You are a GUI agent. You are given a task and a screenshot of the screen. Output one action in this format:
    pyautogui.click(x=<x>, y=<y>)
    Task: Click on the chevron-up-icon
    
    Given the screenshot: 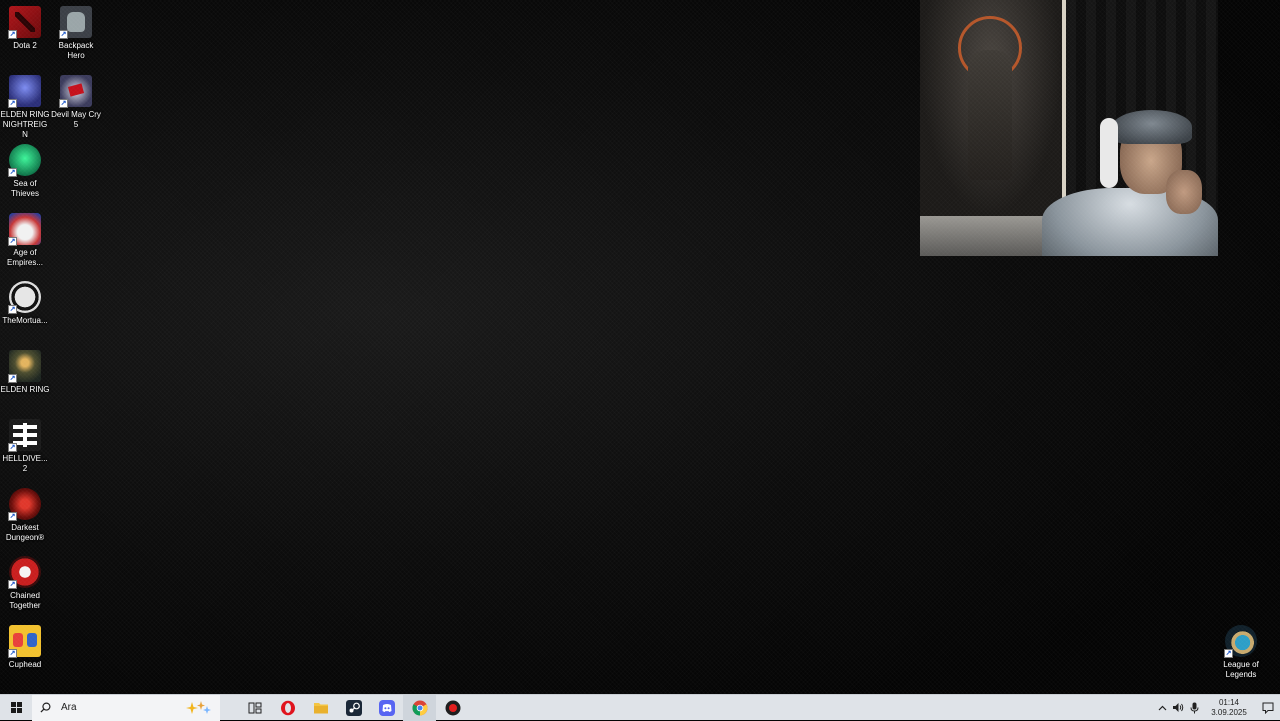 What is the action you would take?
    pyautogui.click(x=1162, y=707)
    